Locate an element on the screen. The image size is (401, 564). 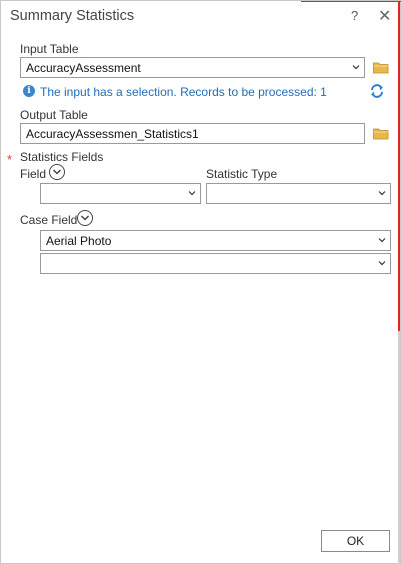
statistic-type-dropdown is located at coordinates (298, 193).